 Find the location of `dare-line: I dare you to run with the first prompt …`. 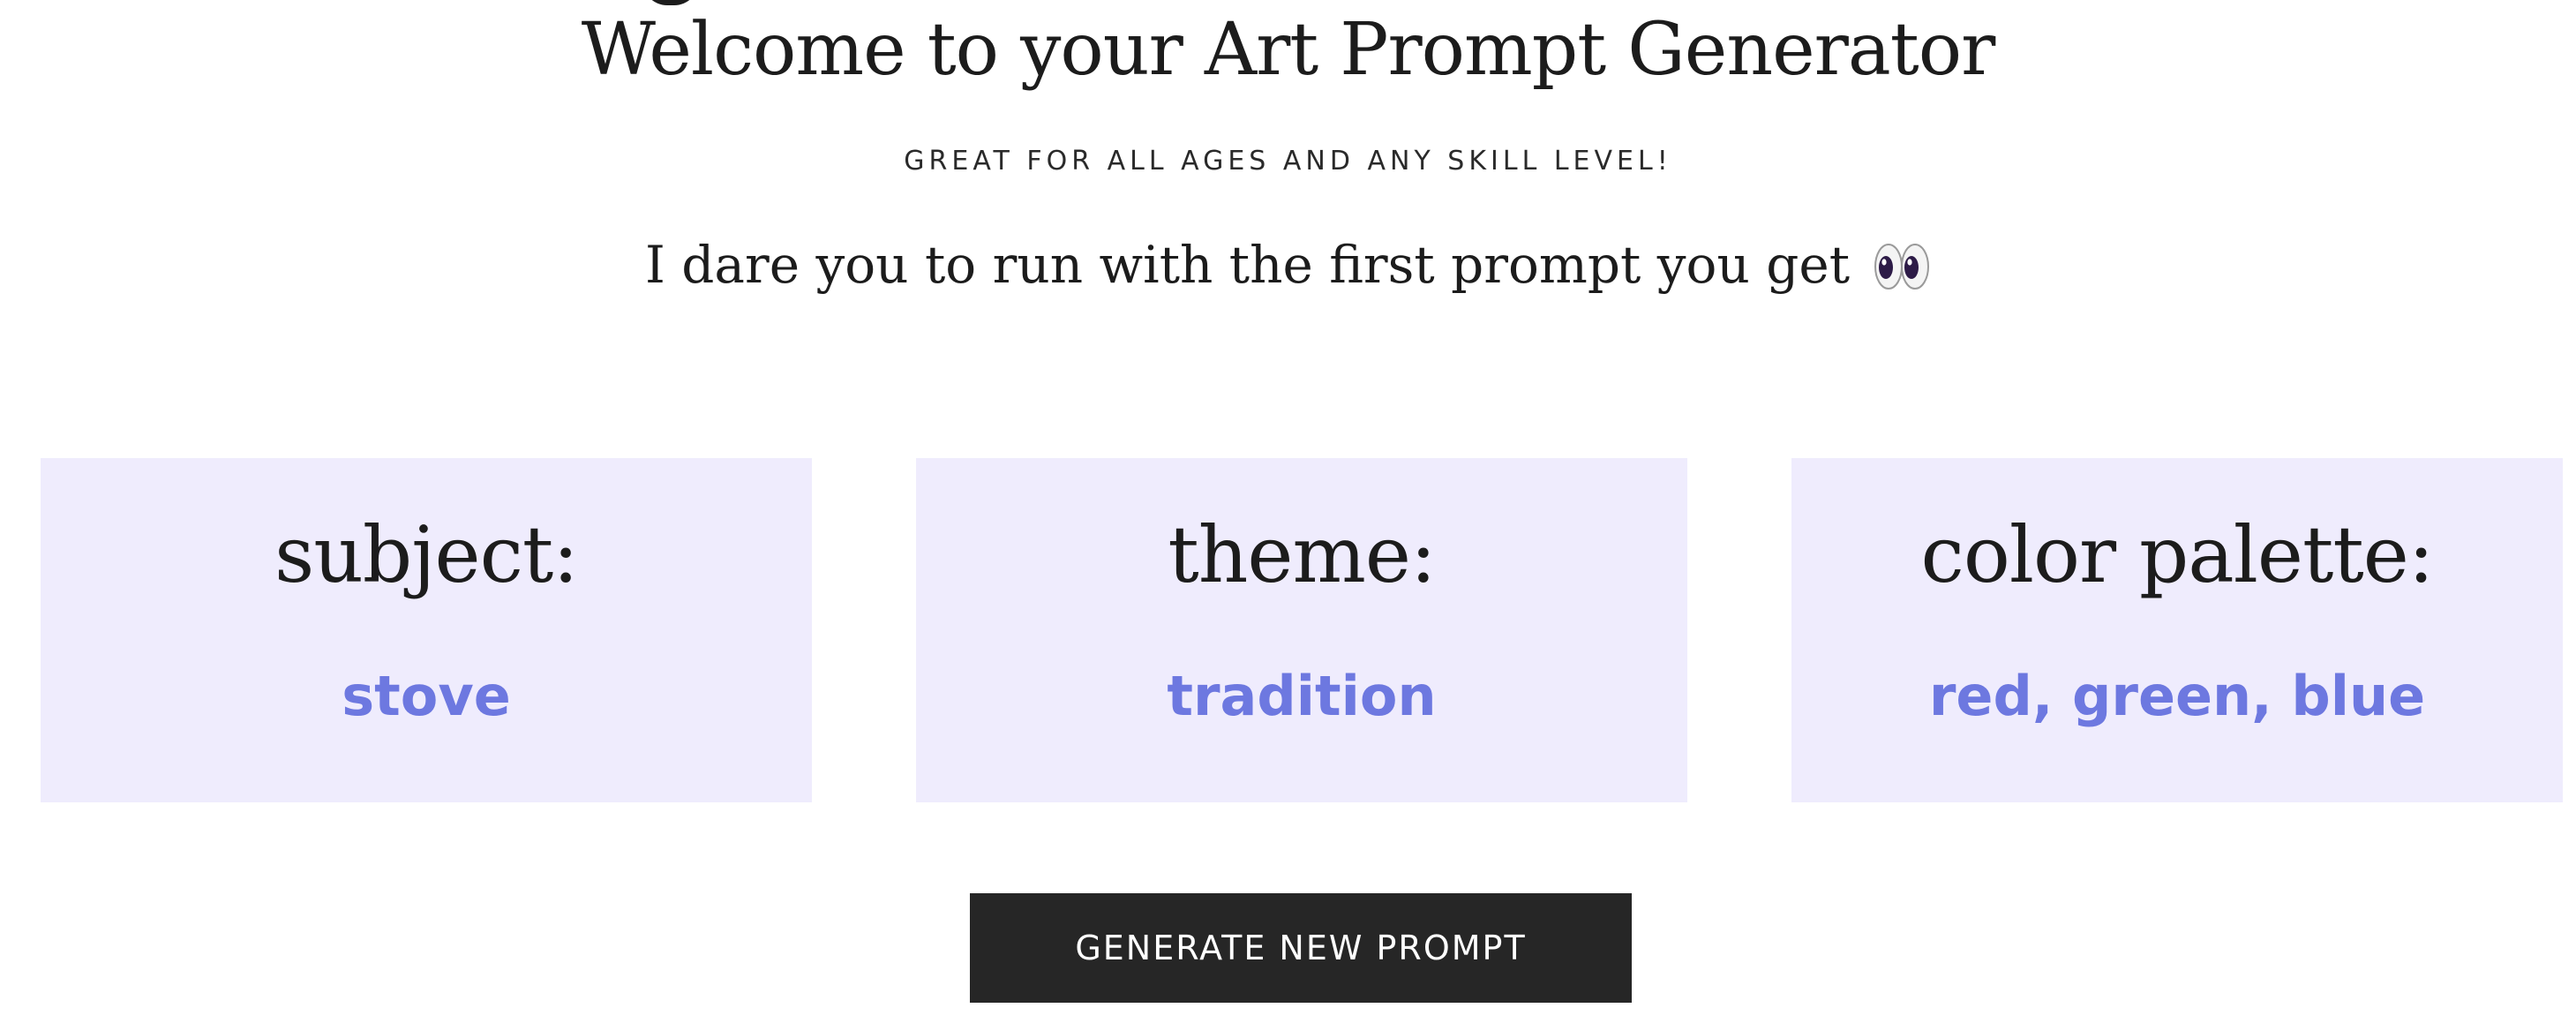

dare-line: I dare you to run with the first prompt … is located at coordinates (1288, 265).